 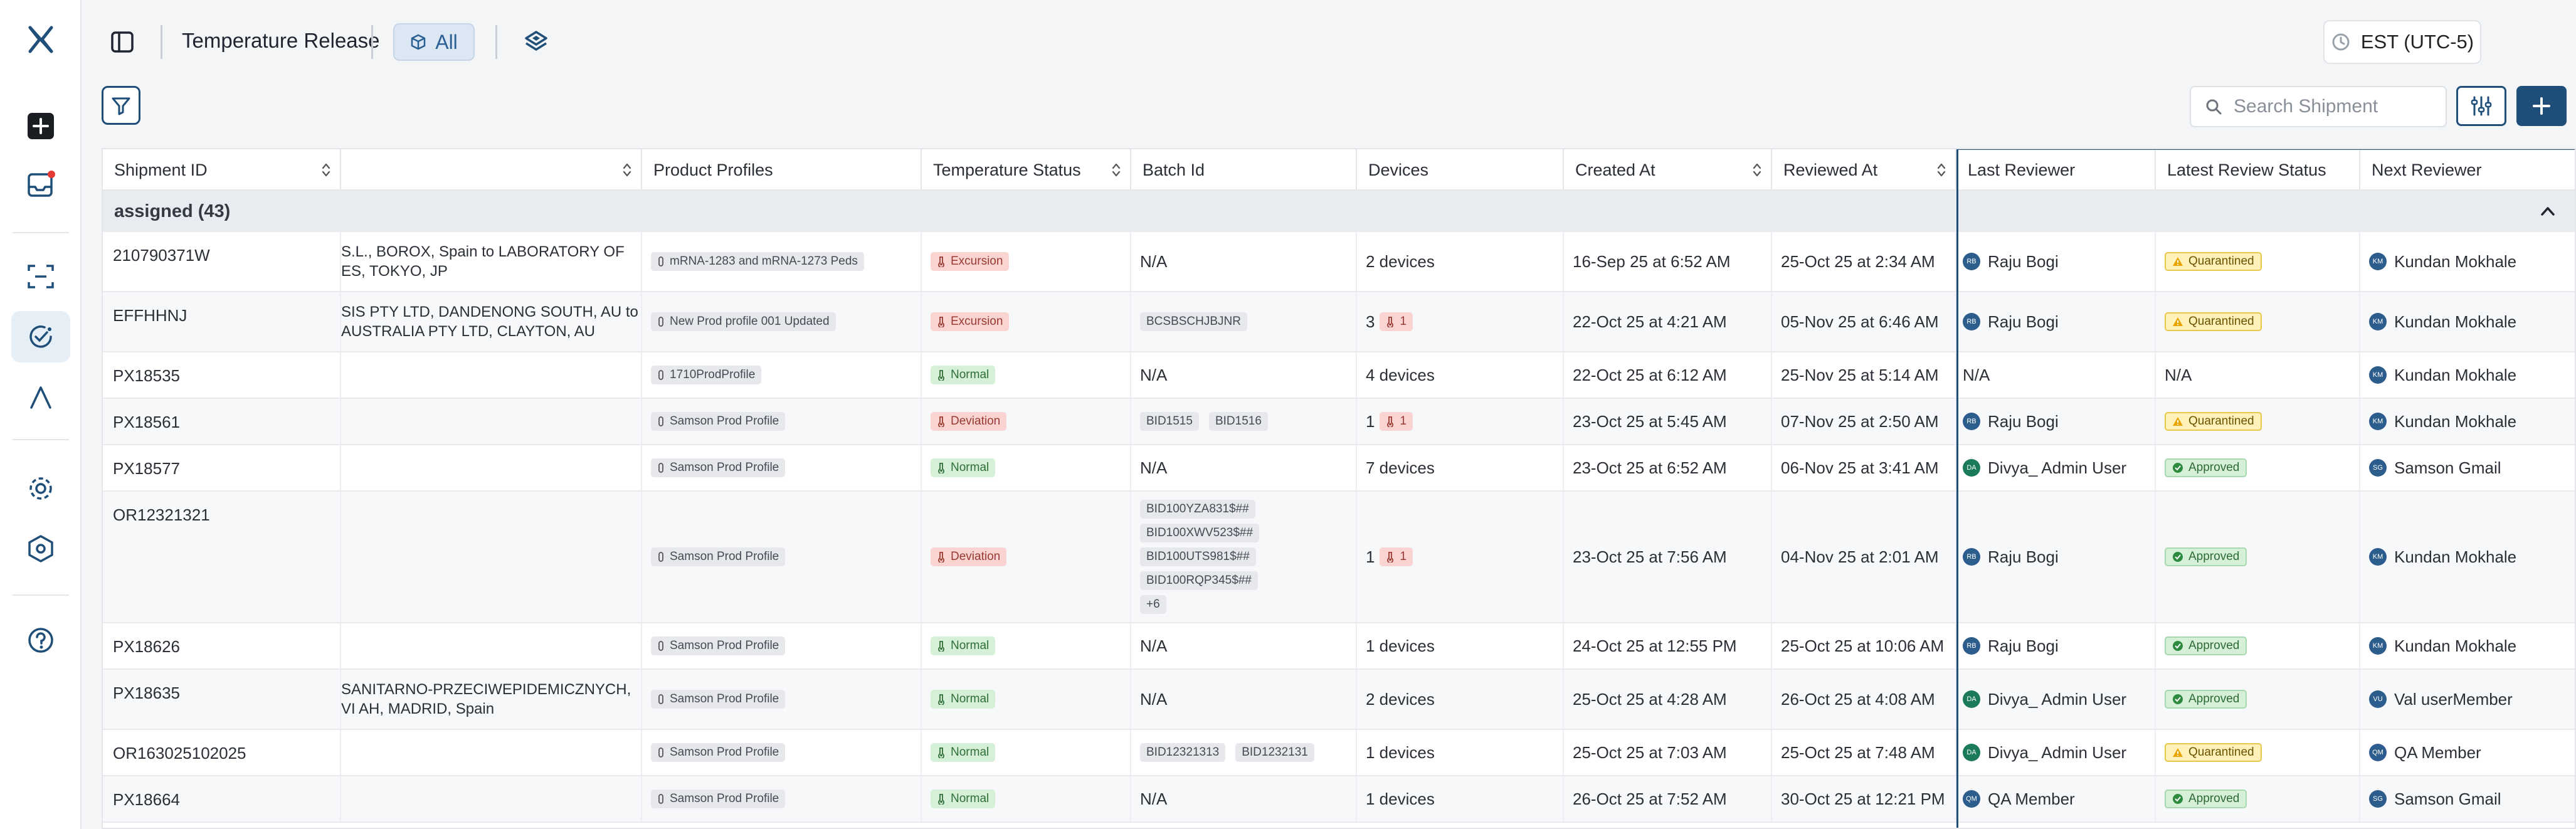 I want to click on check-circle-icon, so click(x=40, y=336).